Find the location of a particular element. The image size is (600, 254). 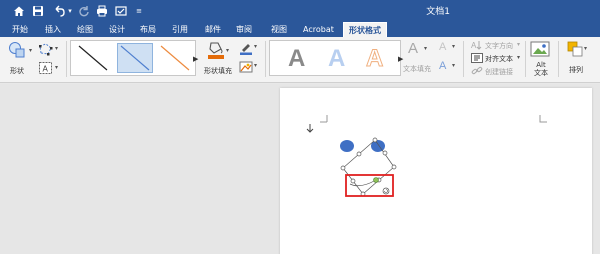

tab-mailings: 邮件 is located at coordinates (213, 29).